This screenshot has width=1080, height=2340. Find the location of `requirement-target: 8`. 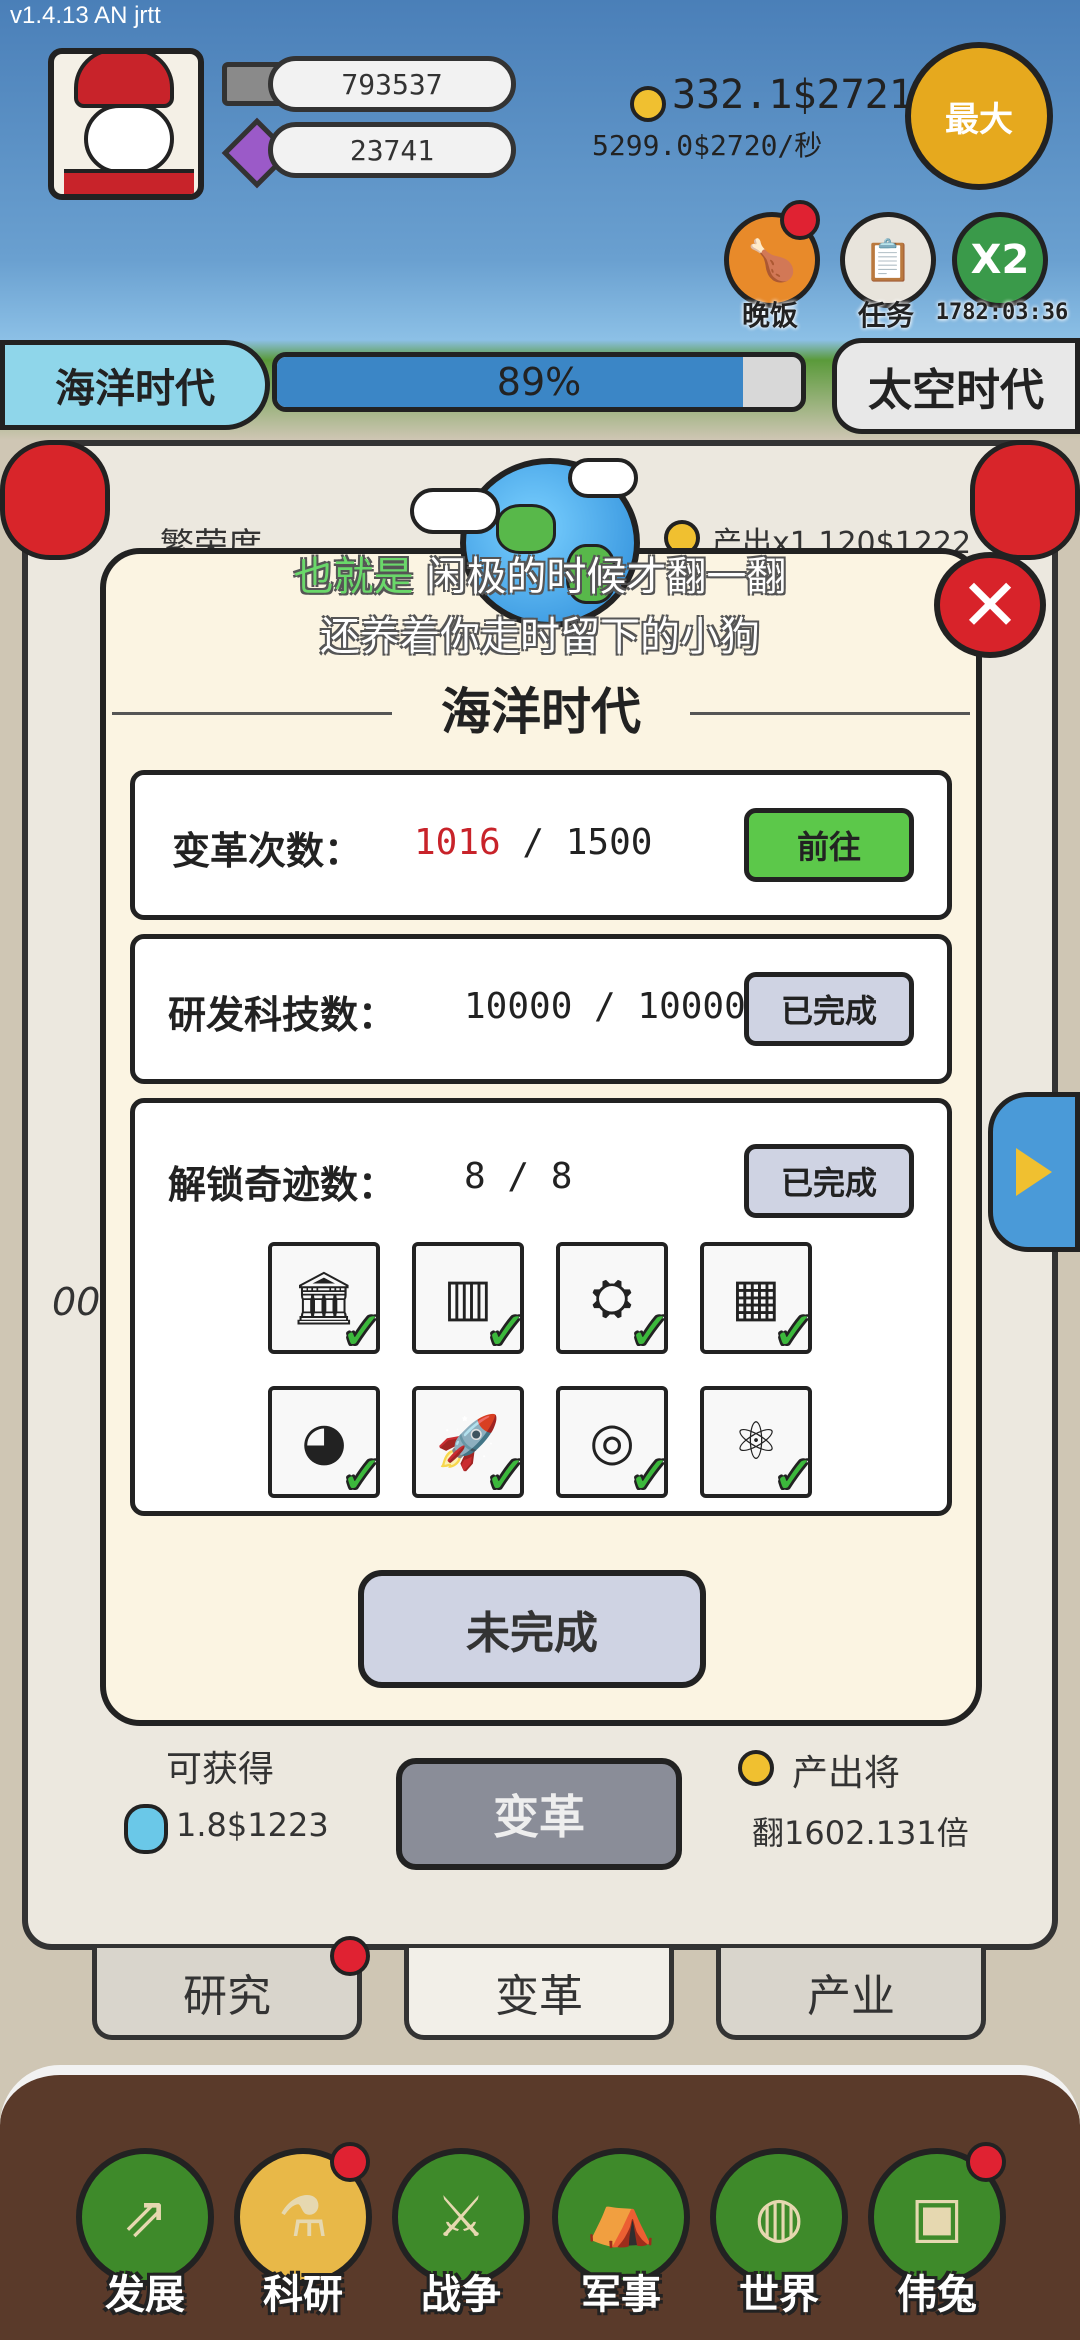

requirement-target: 8 is located at coordinates (561, 1176).